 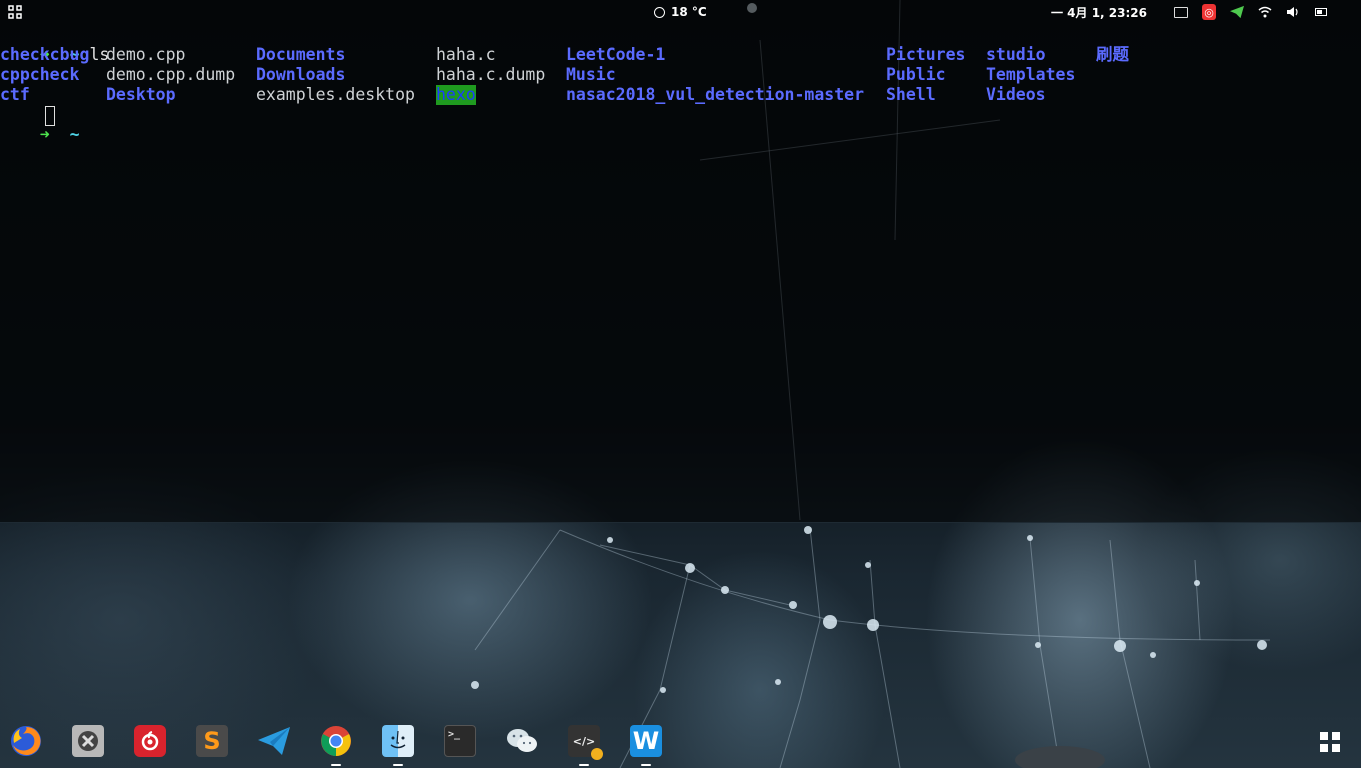 I want to click on dock-app-firefox, so click(x=26, y=741).